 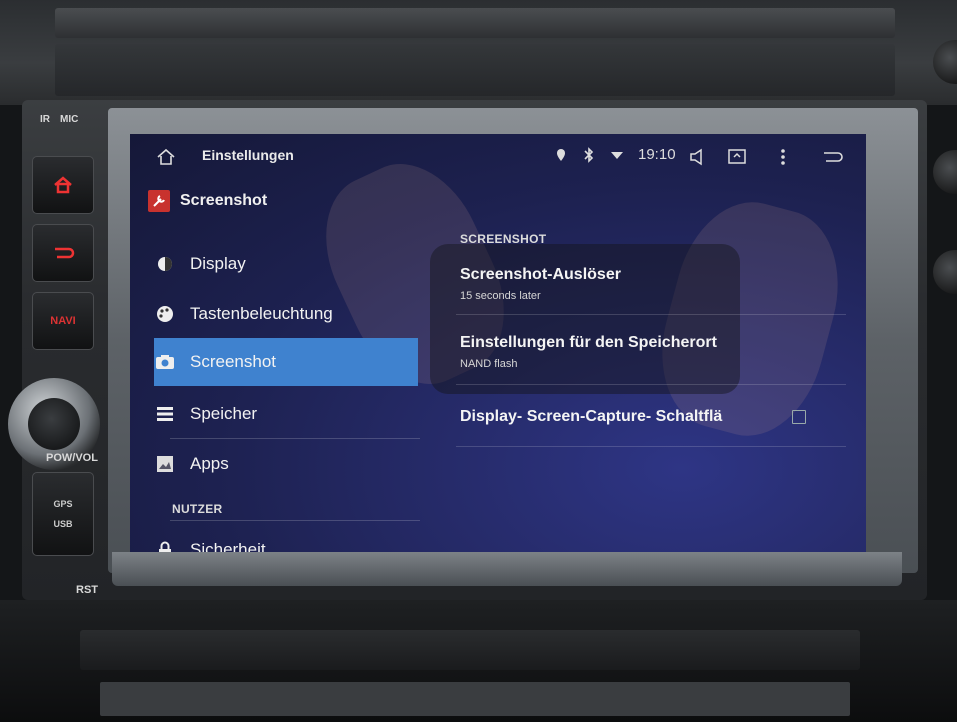 What do you see at coordinates (248, 155) in the screenshot?
I see `settings-title: Einstellungen` at bounding box center [248, 155].